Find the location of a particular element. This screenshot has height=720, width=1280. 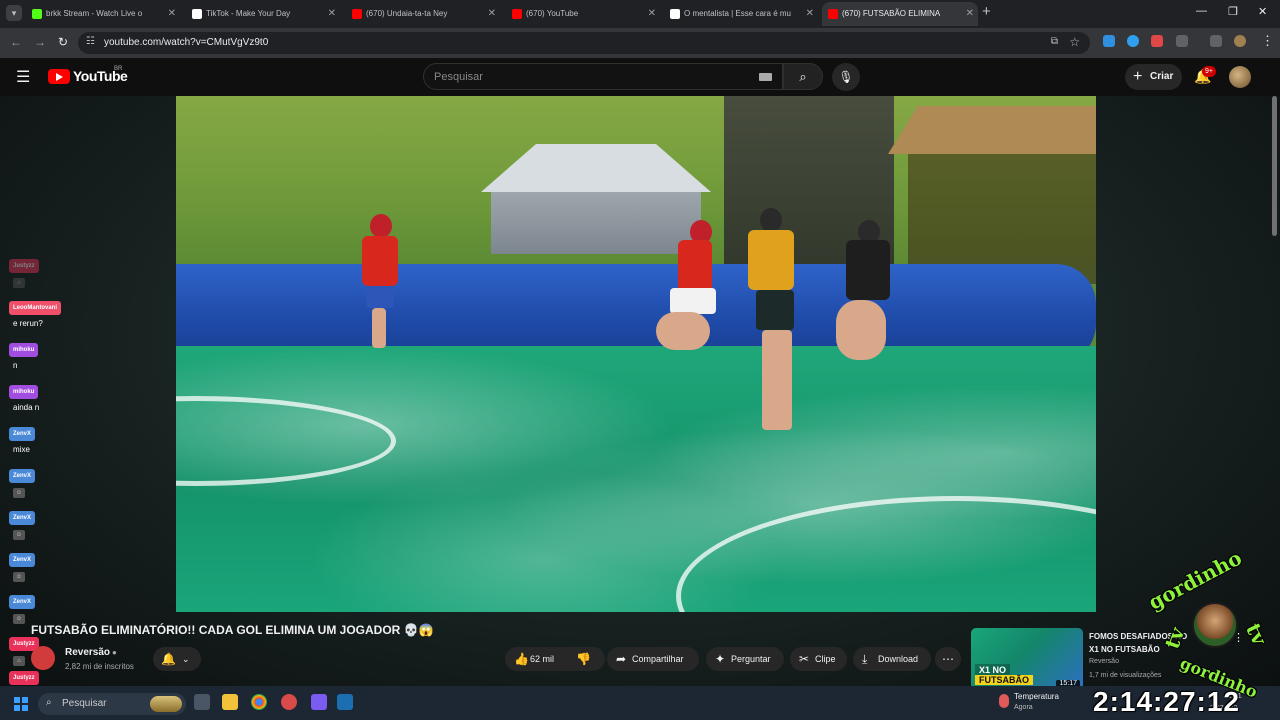

browser-tab: TikTok - Make Your Day ✕ is located at coordinates (263, 14).